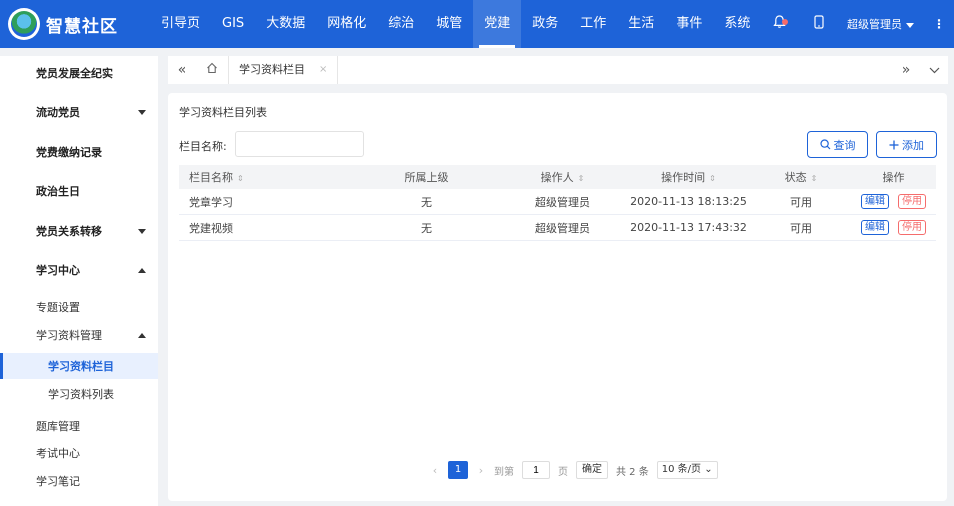  Describe the element at coordinates (79, 307) in the screenshot. I see `sidebar-item-topic-settings: 专题设置` at that location.